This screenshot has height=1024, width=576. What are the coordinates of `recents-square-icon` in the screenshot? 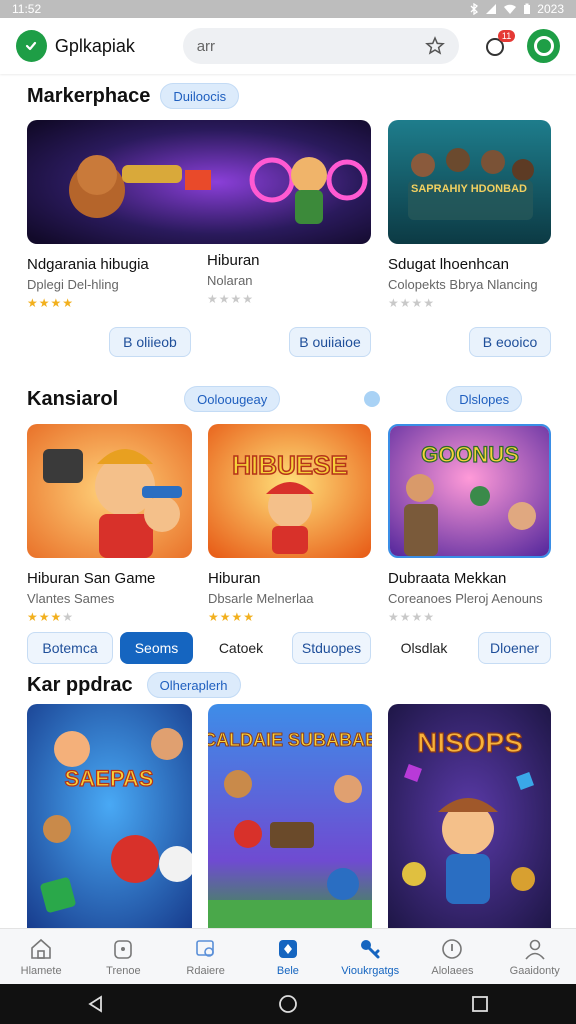 It's located at (480, 1004).